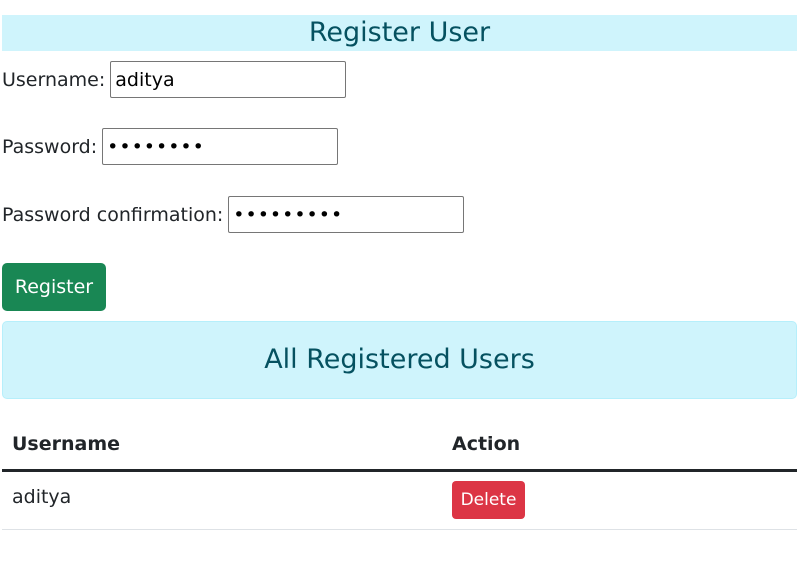 The height and width of the screenshot is (586, 807). Describe the element at coordinates (488, 500) in the screenshot. I see `delete-button: Delete` at that location.